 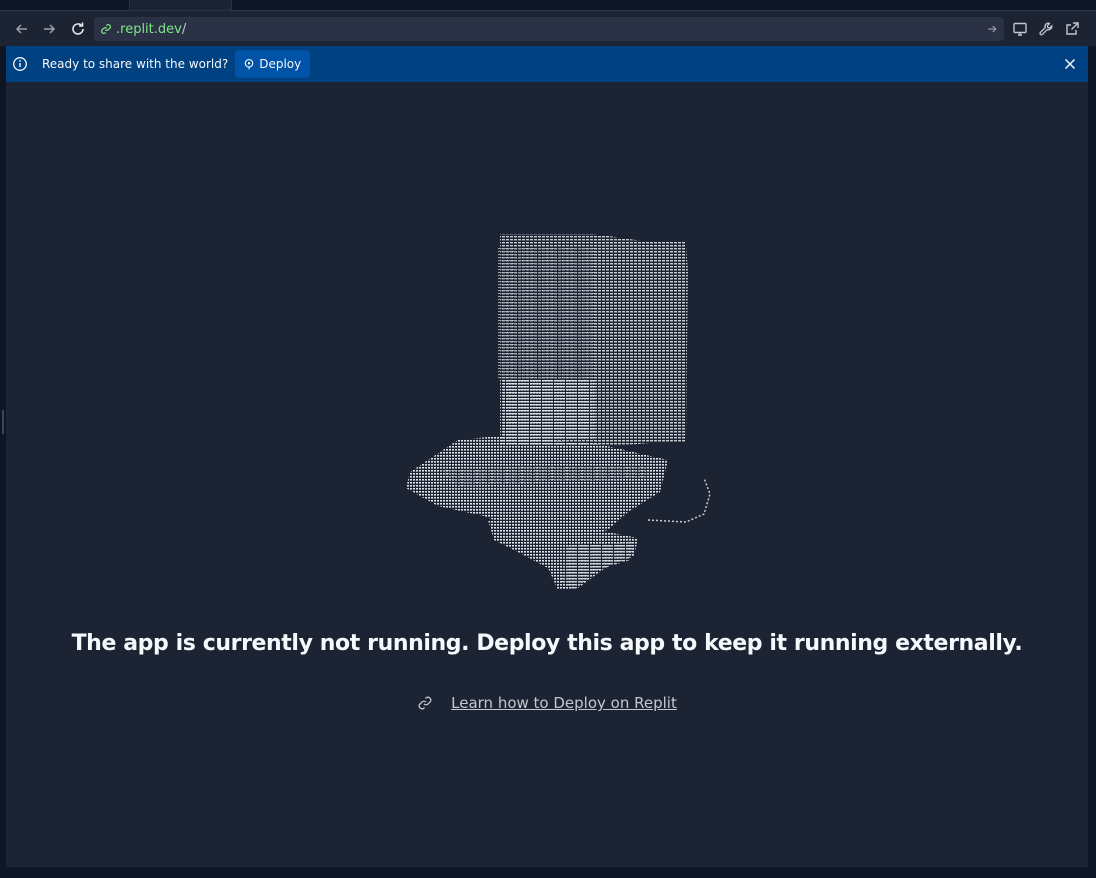 I want to click on ascii-art-image, so click(x=558, y=412).